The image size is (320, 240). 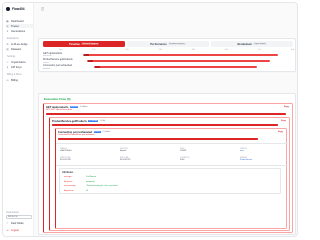 I want to click on detail-value: db-pool, so click(x=123, y=151).